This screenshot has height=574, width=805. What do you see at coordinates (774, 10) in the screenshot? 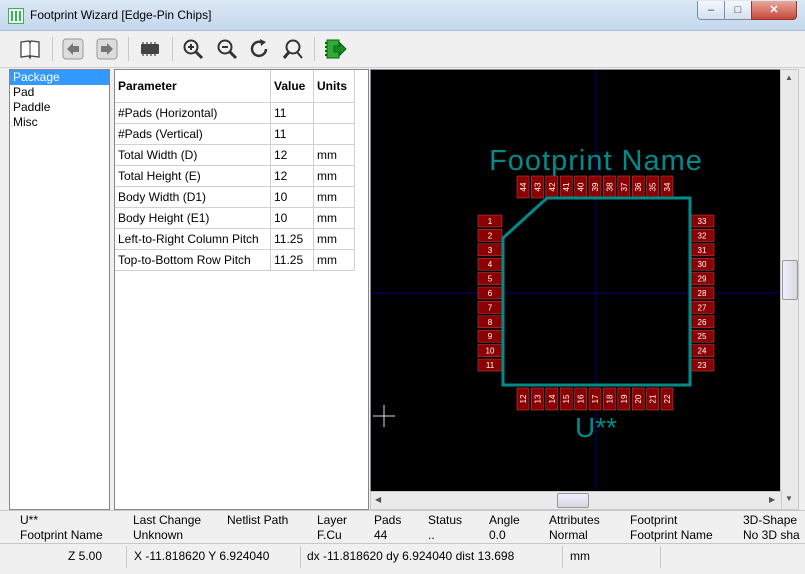
I see `close-button: ✕` at bounding box center [774, 10].